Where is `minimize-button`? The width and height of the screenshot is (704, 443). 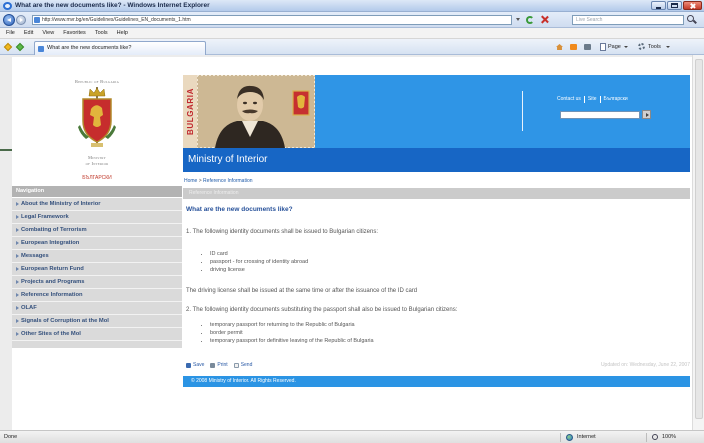
minimize-button is located at coordinates (658, 5).